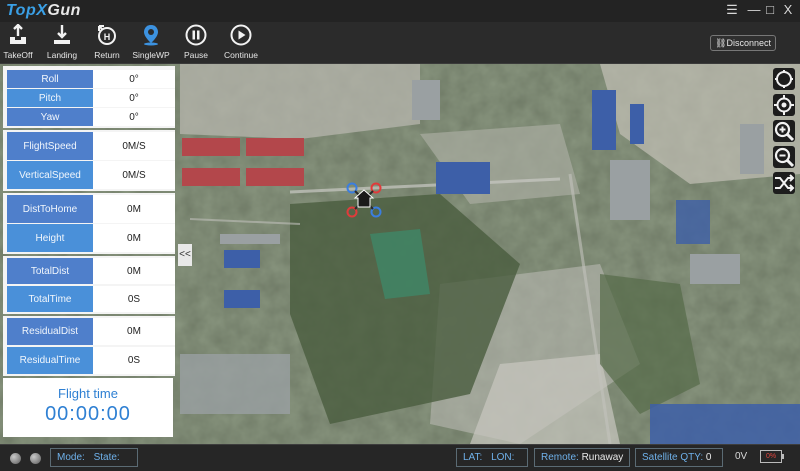 The image size is (800, 471). What do you see at coordinates (560, 457) in the screenshot?
I see `remote-label: Remote:` at bounding box center [560, 457].